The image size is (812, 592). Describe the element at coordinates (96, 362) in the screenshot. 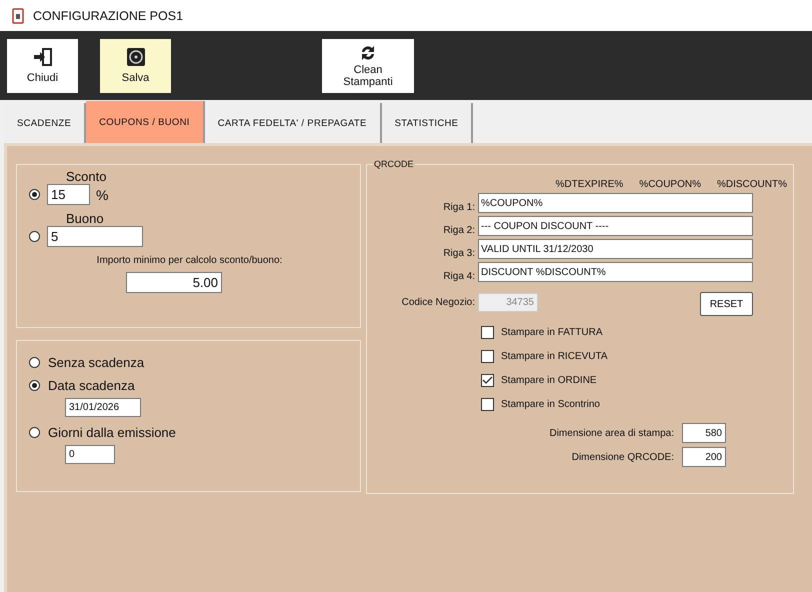

I see `option-label: Senza scadenza` at that location.